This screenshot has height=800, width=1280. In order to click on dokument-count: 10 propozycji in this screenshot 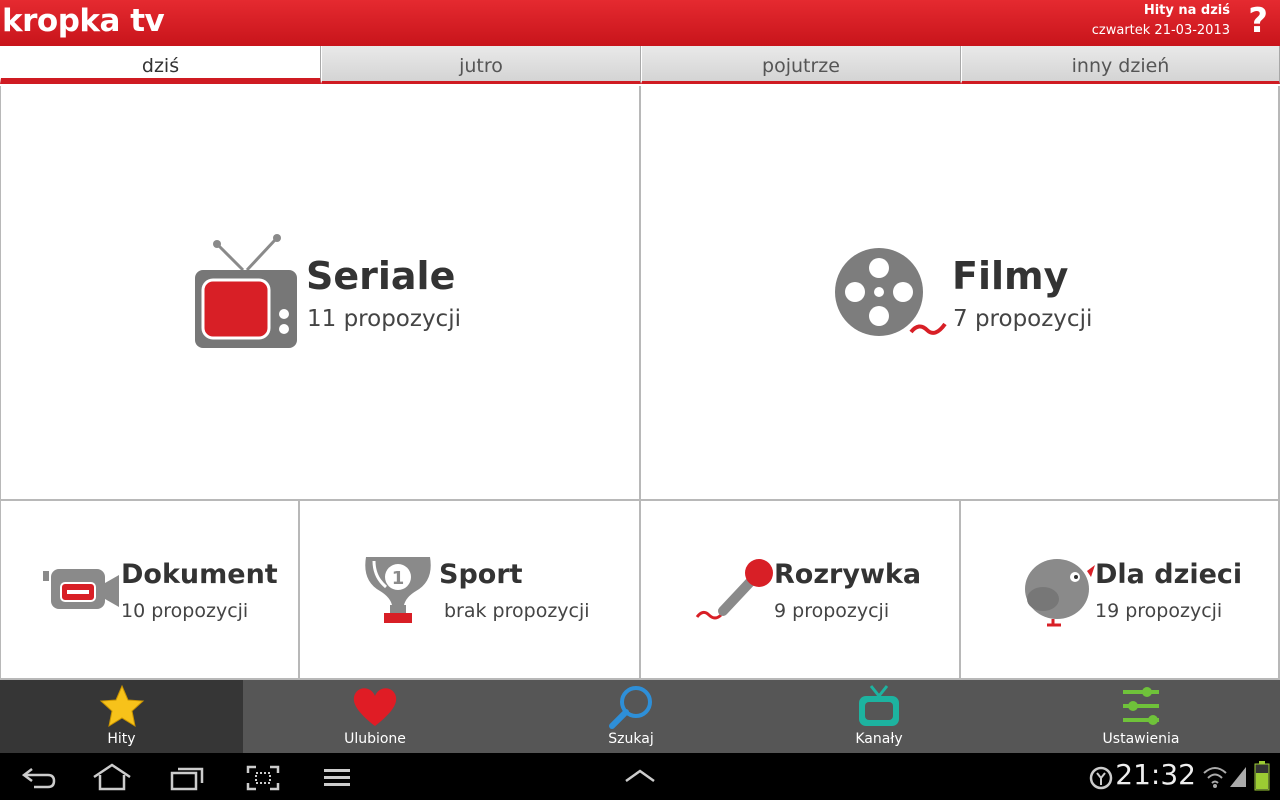, I will do `click(185, 611)`.